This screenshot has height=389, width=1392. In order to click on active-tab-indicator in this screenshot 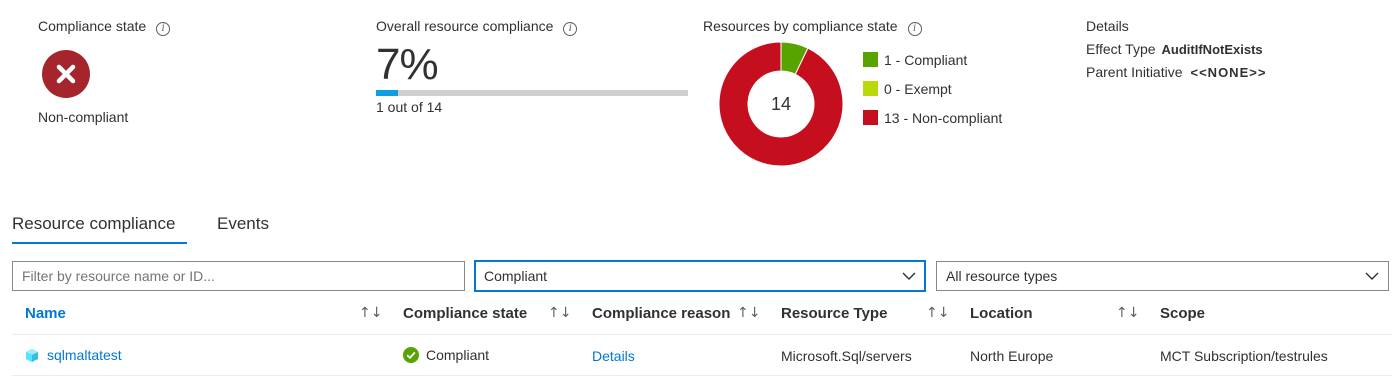, I will do `click(99, 243)`.